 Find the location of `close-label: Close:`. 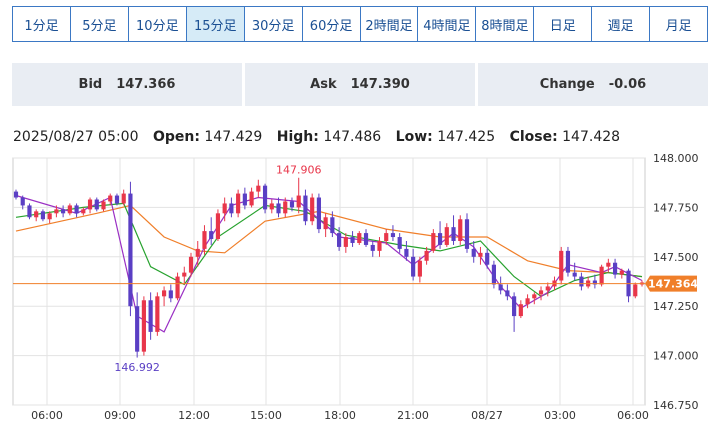

close-label: Close: is located at coordinates (533, 137).